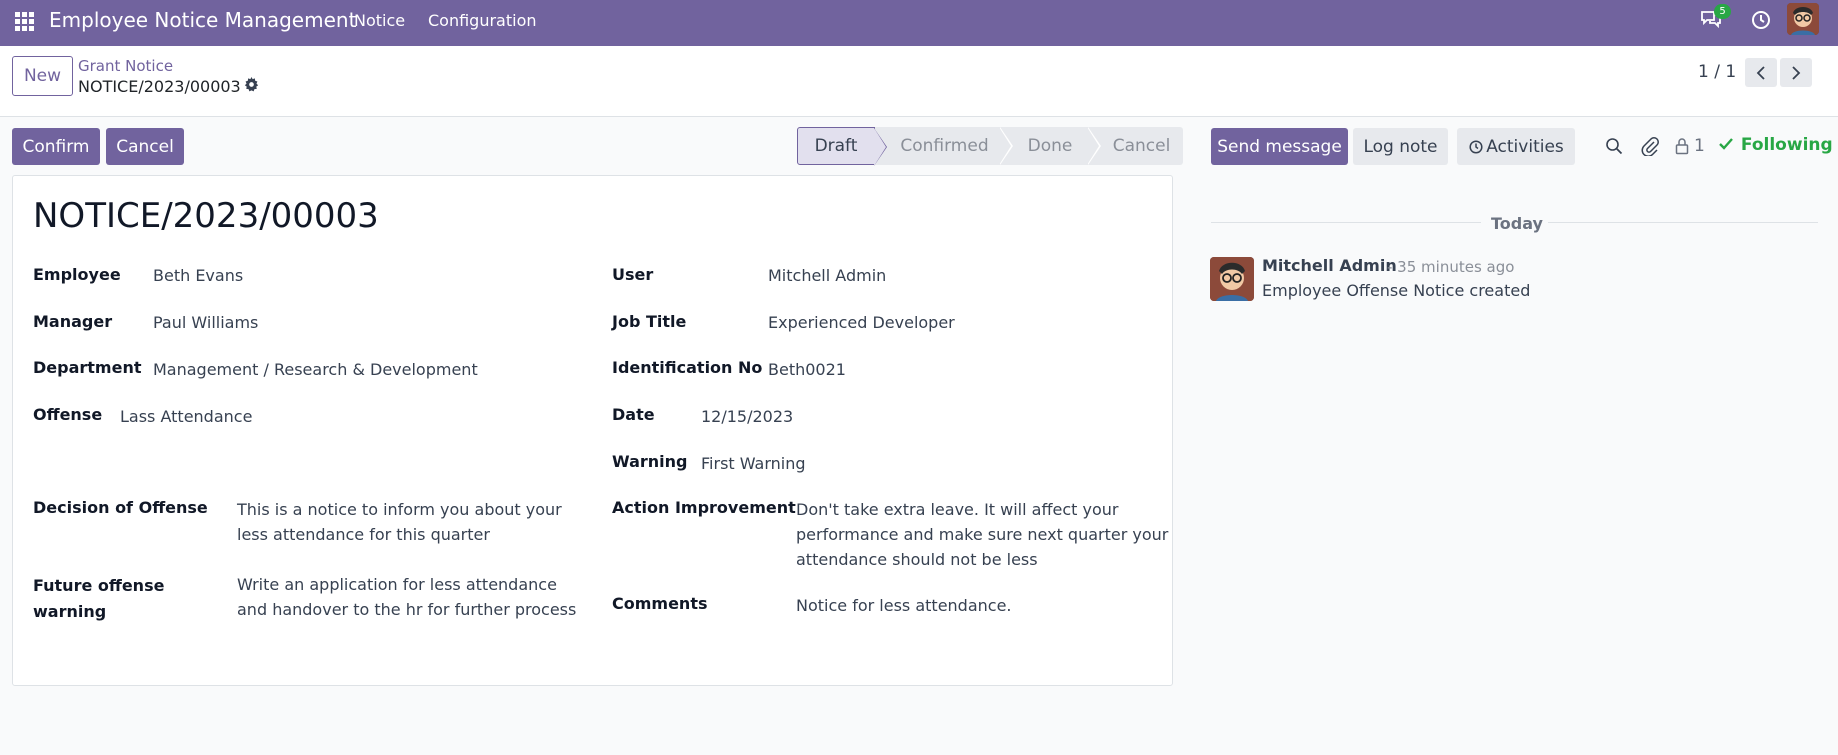 Image resolution: width=1838 pixels, height=755 pixels. Describe the element at coordinates (1614, 148) in the screenshot. I see `search-icon` at that location.